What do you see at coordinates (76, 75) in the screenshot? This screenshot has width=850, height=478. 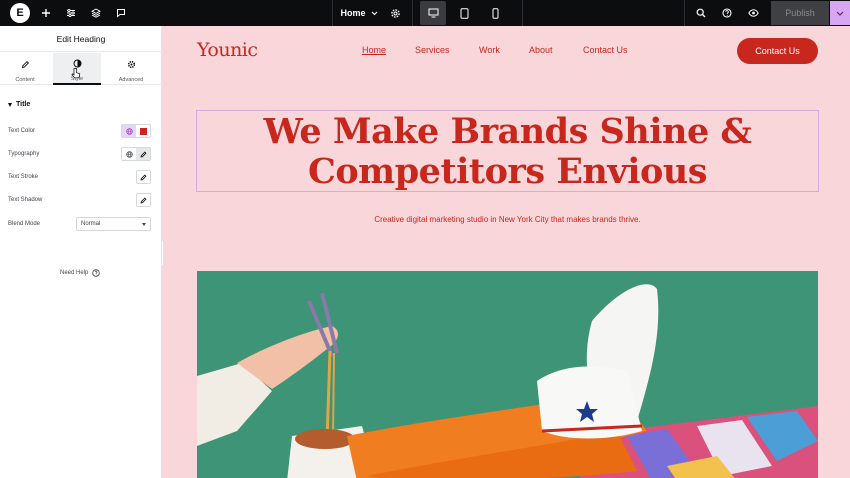 I see `mouse-cursor-icon` at bounding box center [76, 75].